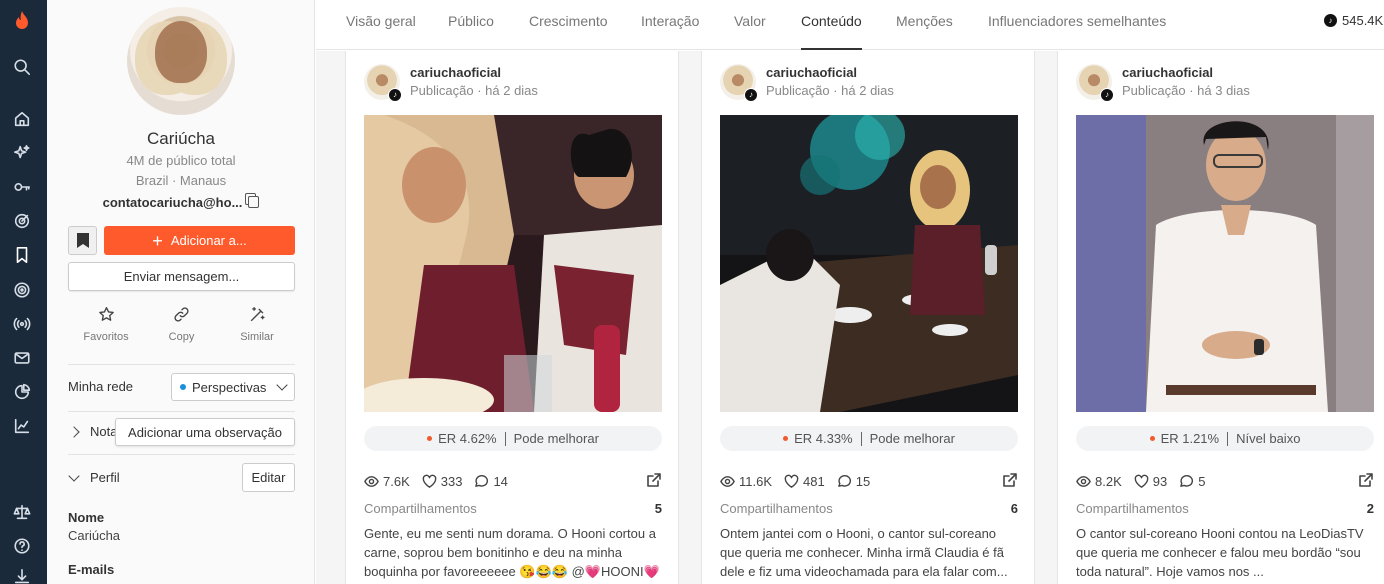 The image size is (1384, 584). I want to click on tab-content: Conteúdo, so click(831, 31).